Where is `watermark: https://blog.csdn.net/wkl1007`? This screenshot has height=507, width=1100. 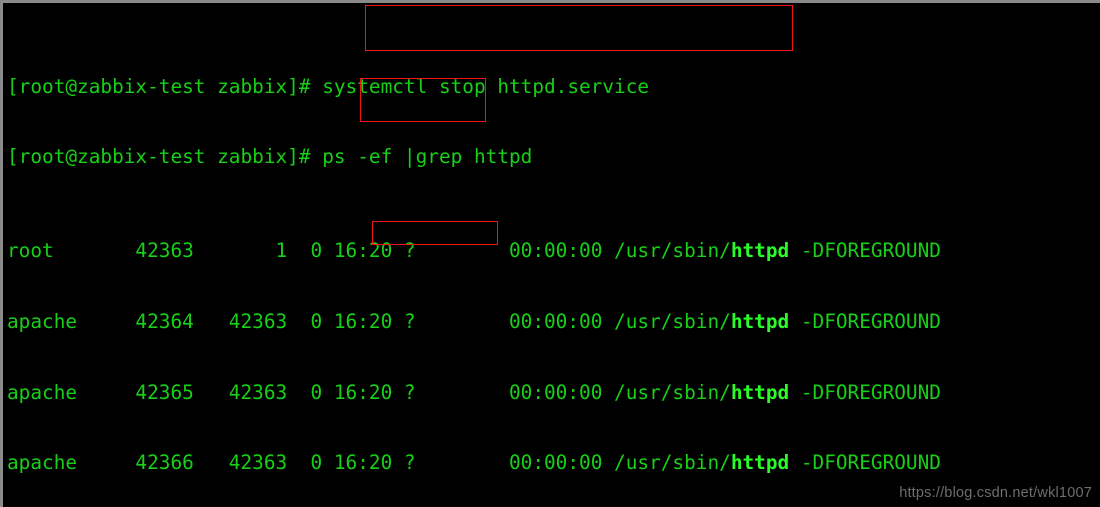
watermark: https://blog.csdn.net/wkl1007 is located at coordinates (995, 493).